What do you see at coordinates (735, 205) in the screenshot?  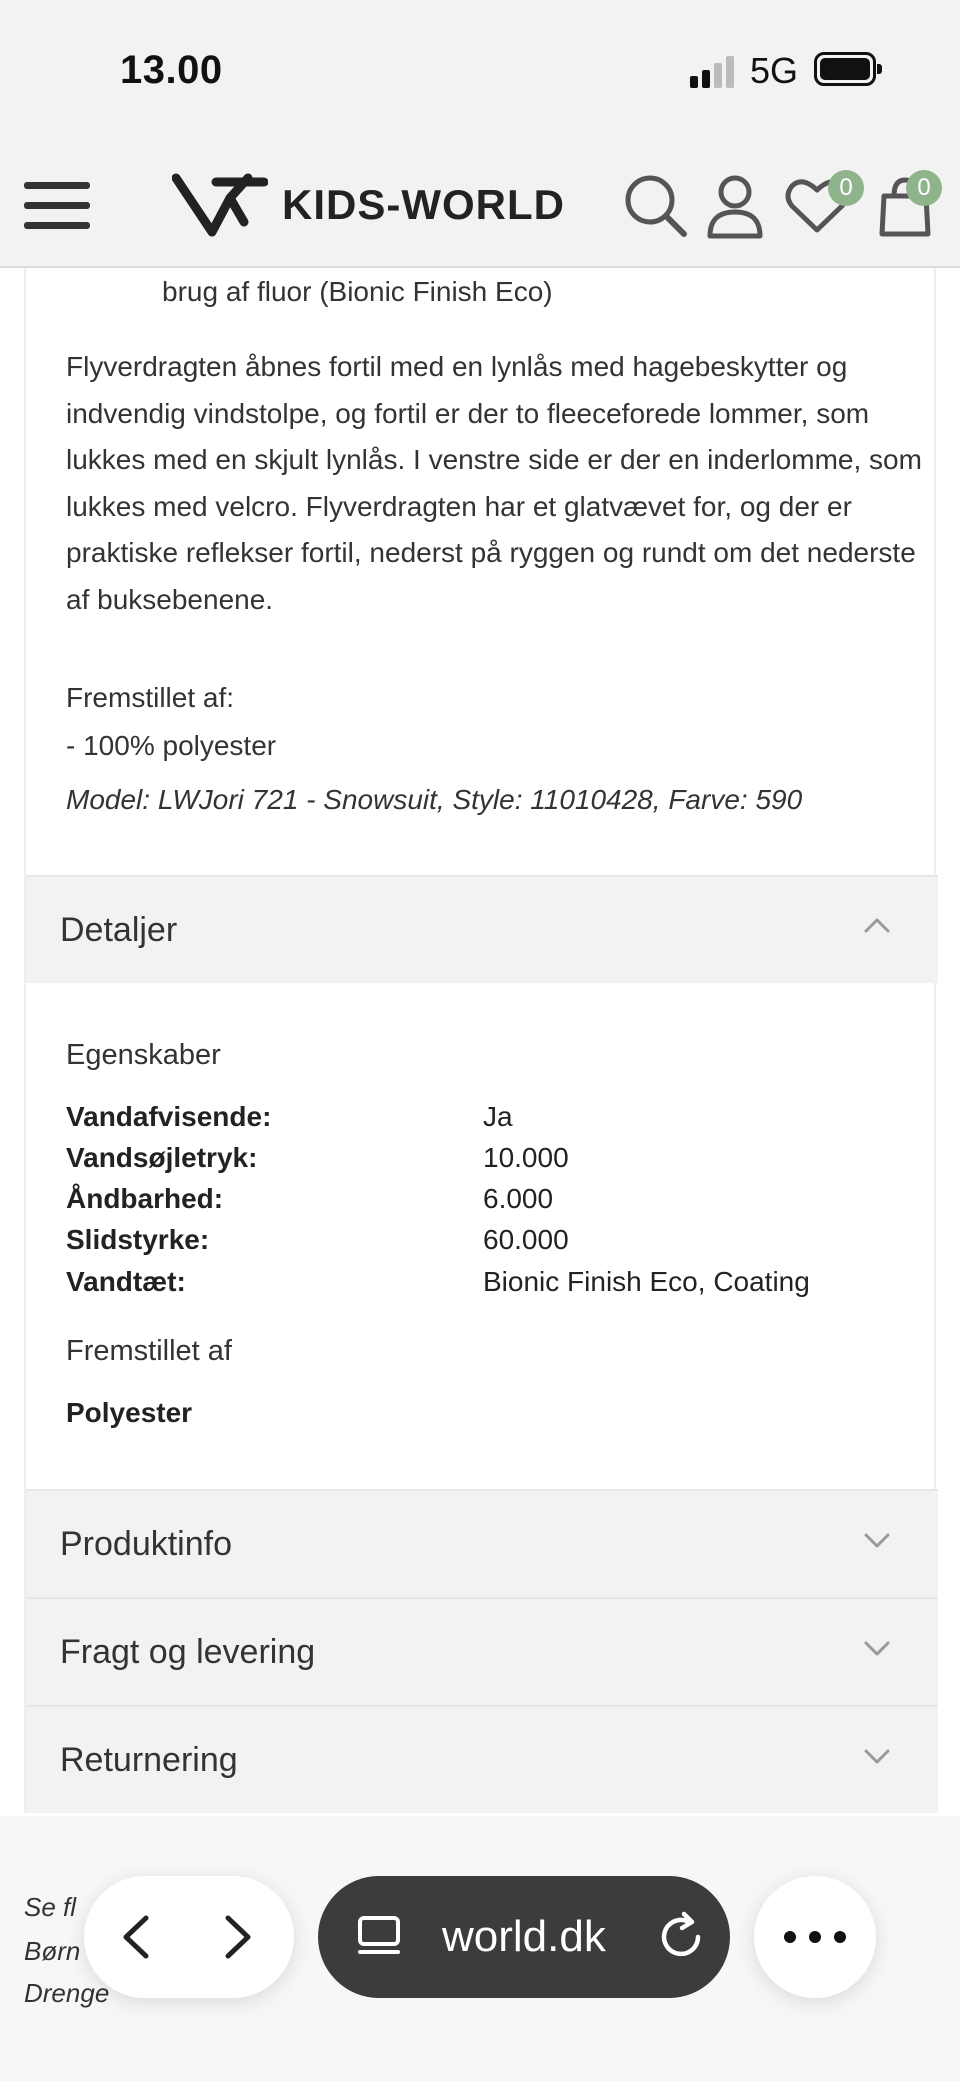 I see `user-icon` at bounding box center [735, 205].